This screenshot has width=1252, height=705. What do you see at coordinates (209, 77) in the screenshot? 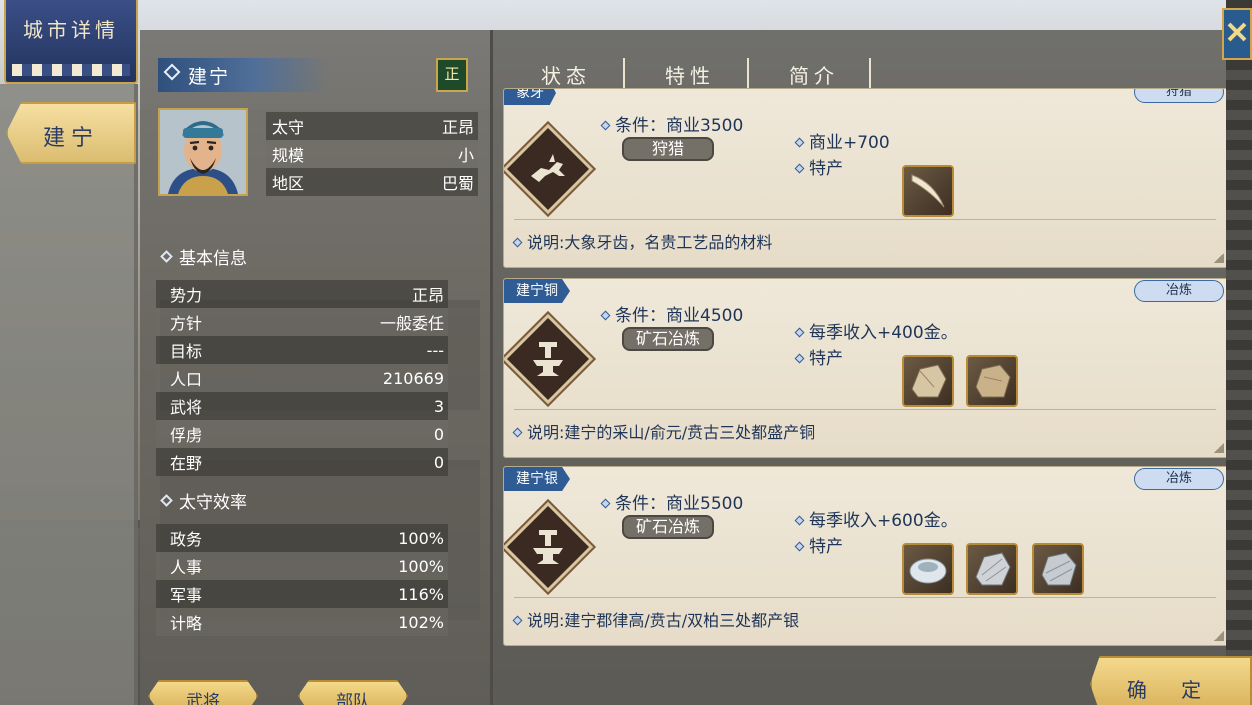
I see `city-name: 建宁` at bounding box center [209, 77].